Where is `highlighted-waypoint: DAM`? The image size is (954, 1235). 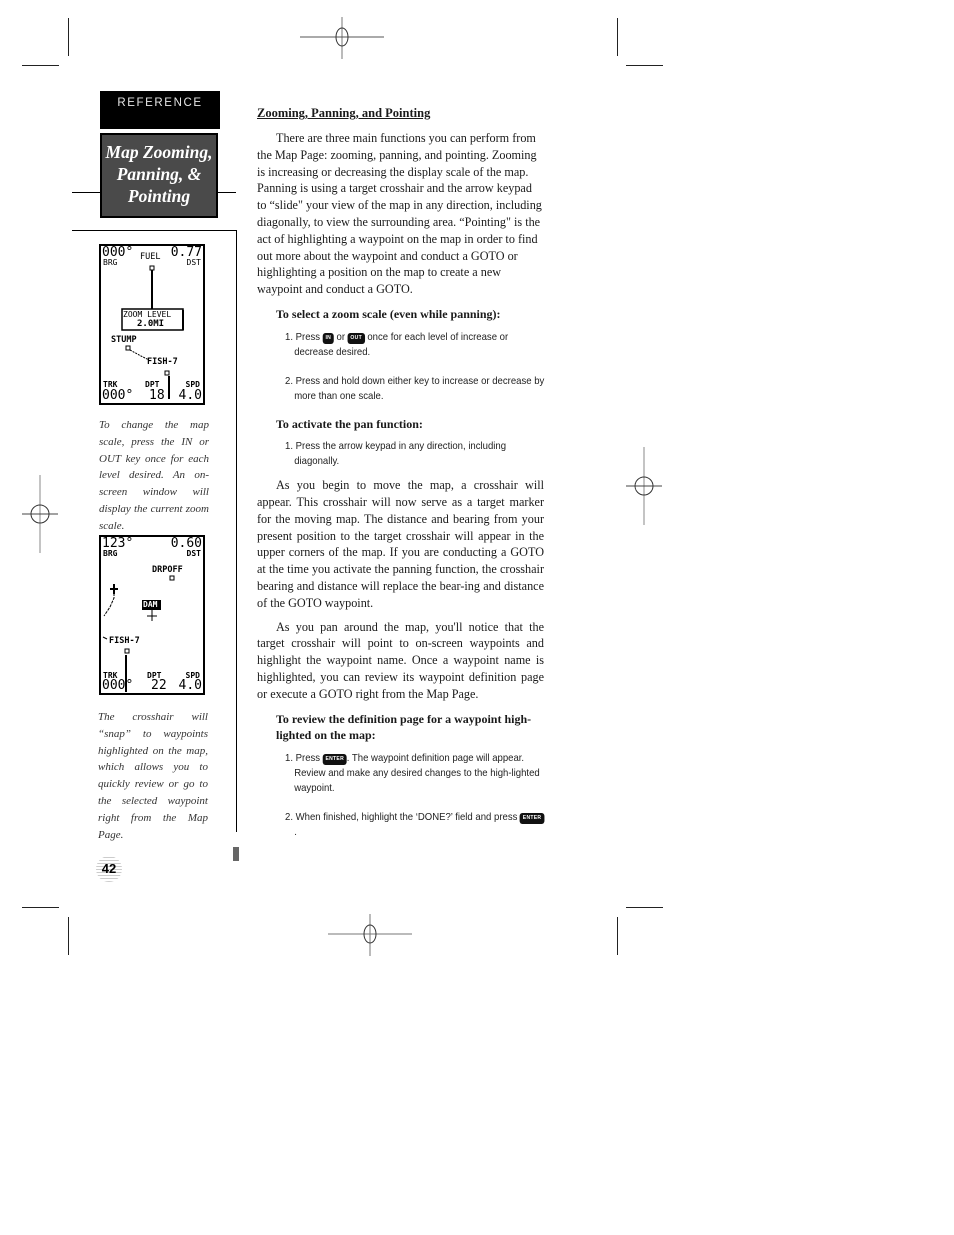
highlighted-waypoint: DAM is located at coordinates (150, 604).